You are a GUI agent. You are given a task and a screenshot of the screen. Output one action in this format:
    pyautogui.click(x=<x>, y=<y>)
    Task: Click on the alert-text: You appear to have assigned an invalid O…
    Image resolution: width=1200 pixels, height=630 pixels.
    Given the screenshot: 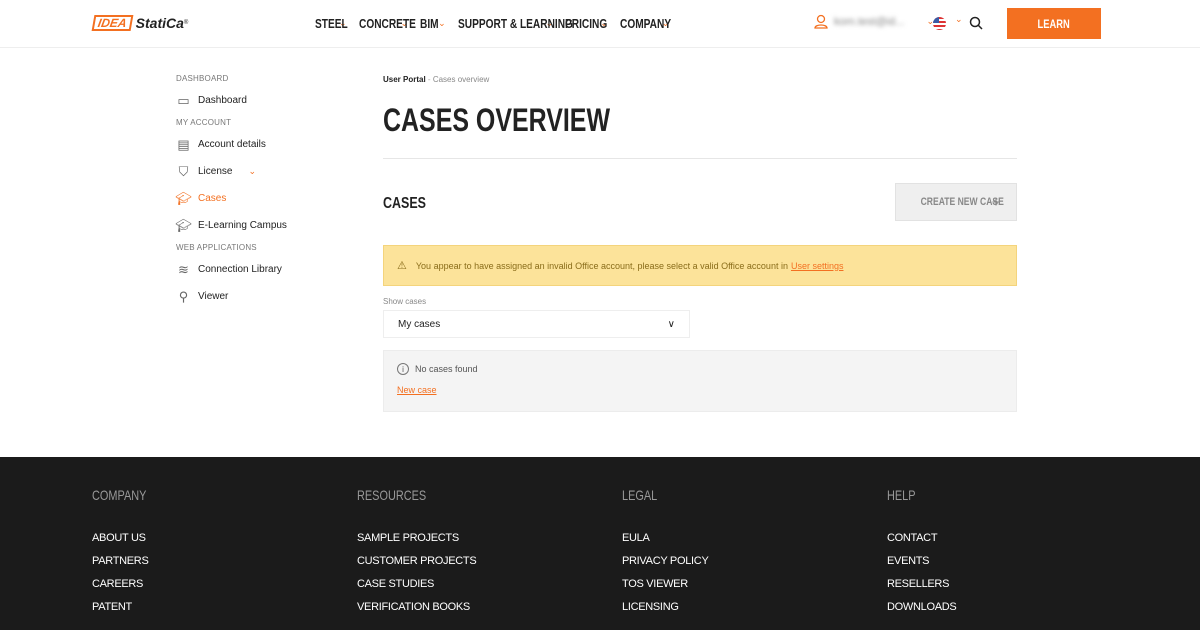 What is the action you would take?
    pyautogui.click(x=601, y=265)
    